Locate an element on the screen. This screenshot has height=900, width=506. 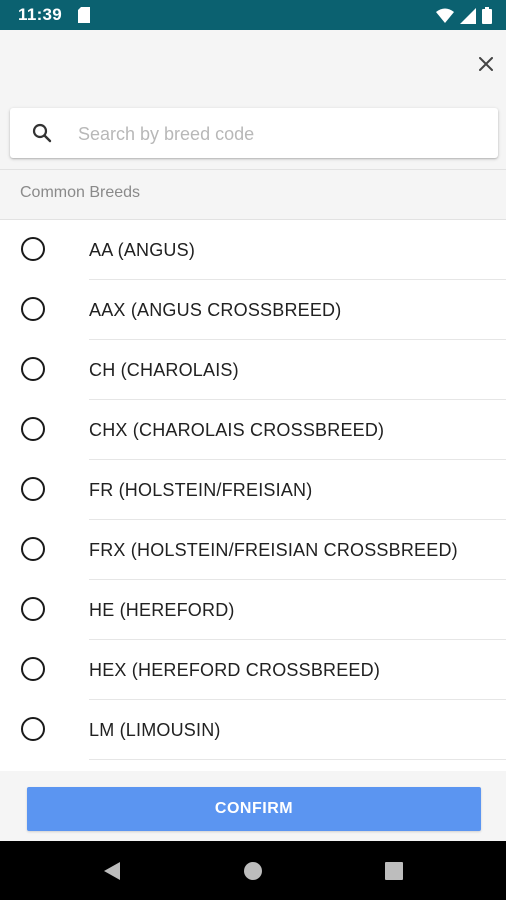
home-icon is located at coordinates (253, 871).